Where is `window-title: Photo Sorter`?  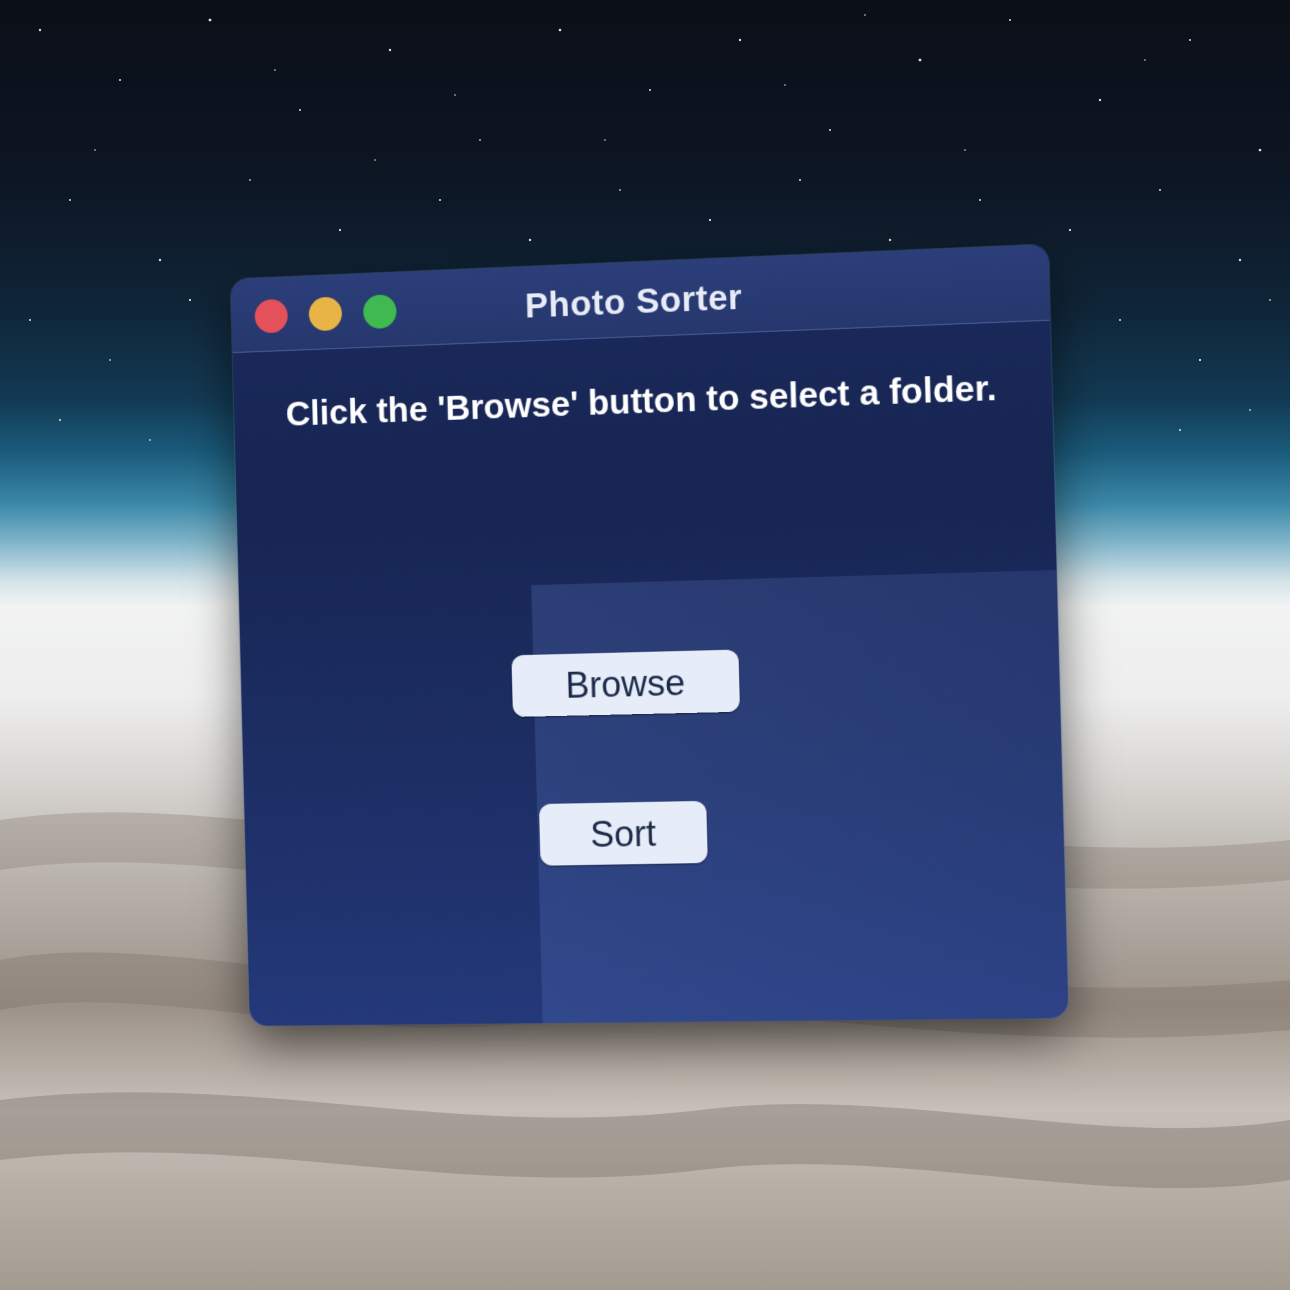 window-title: Photo Sorter is located at coordinates (633, 301).